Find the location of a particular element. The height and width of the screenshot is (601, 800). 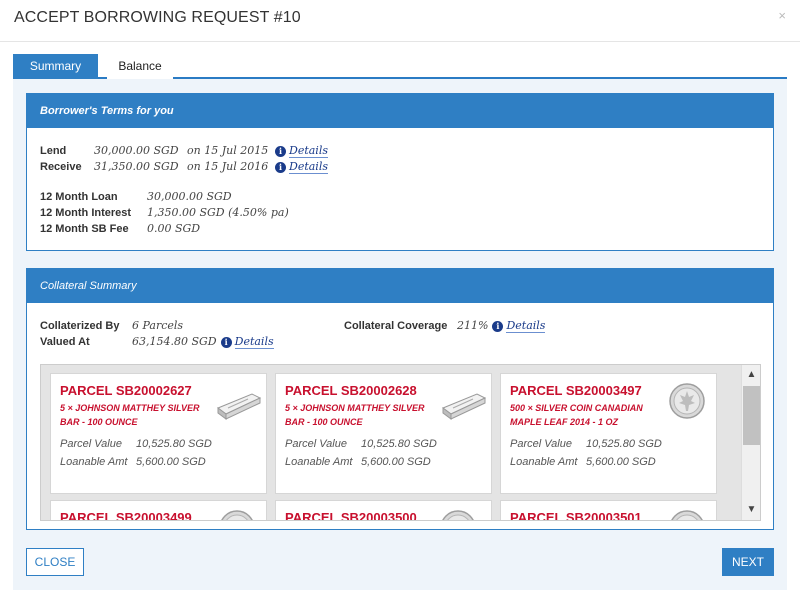

receive-label: Receive is located at coordinates (61, 167).